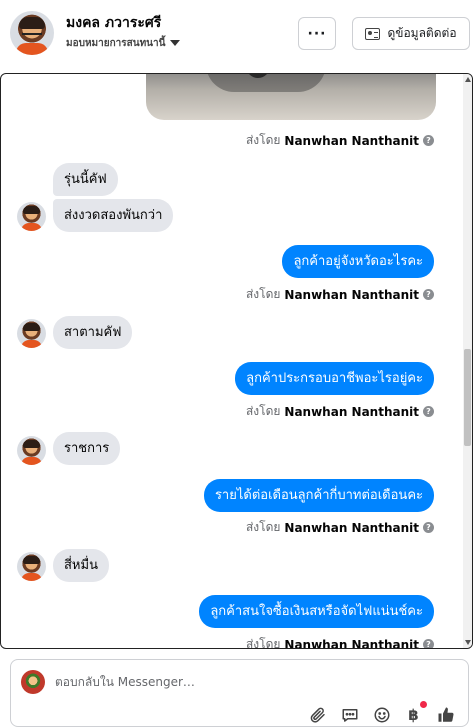  Describe the element at coordinates (85, 179) in the screenshot. I see `incoming-message: รุ่นนี้คัฟ` at that location.